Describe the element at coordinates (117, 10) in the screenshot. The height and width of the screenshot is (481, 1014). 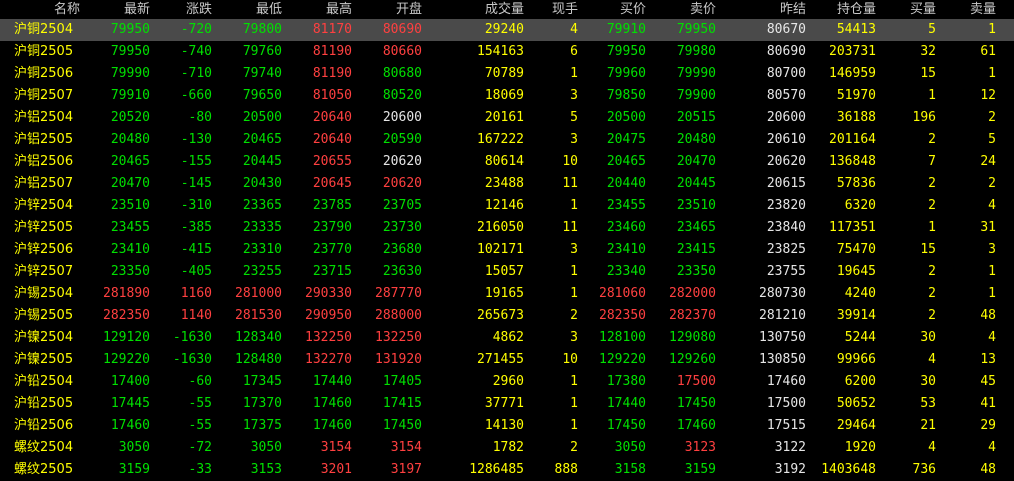
I see `header-last-price: 最新` at that location.